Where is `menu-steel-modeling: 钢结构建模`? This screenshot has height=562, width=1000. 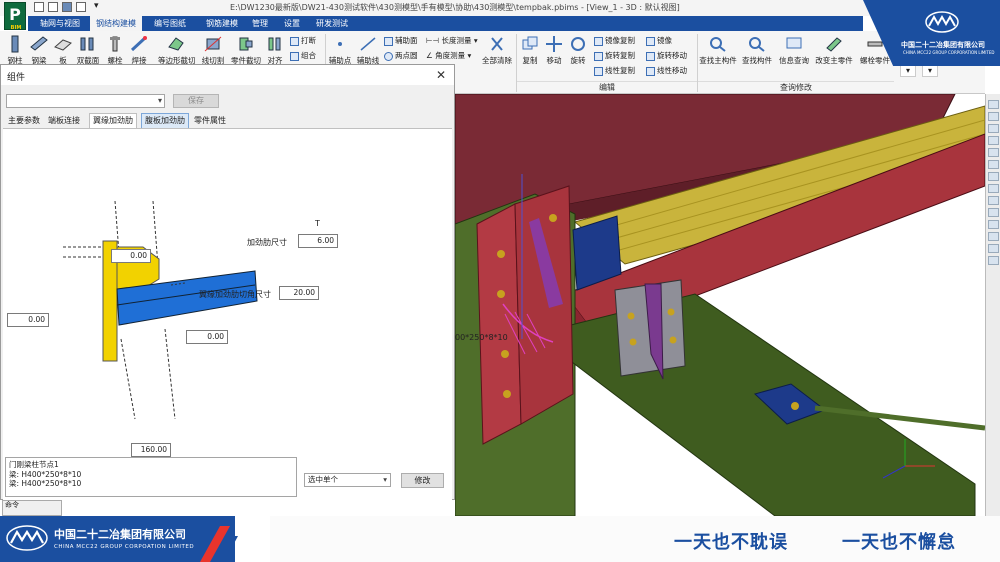 menu-steel-modeling: 钢结构建模 is located at coordinates (116, 23).